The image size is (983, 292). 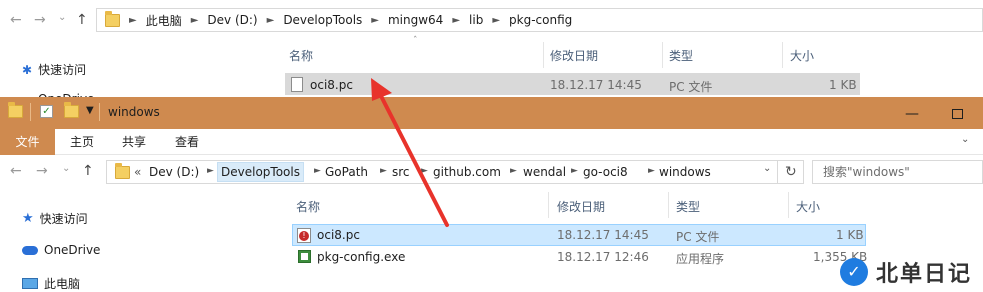 I want to click on annotation-arrow, so click(x=410, y=152).